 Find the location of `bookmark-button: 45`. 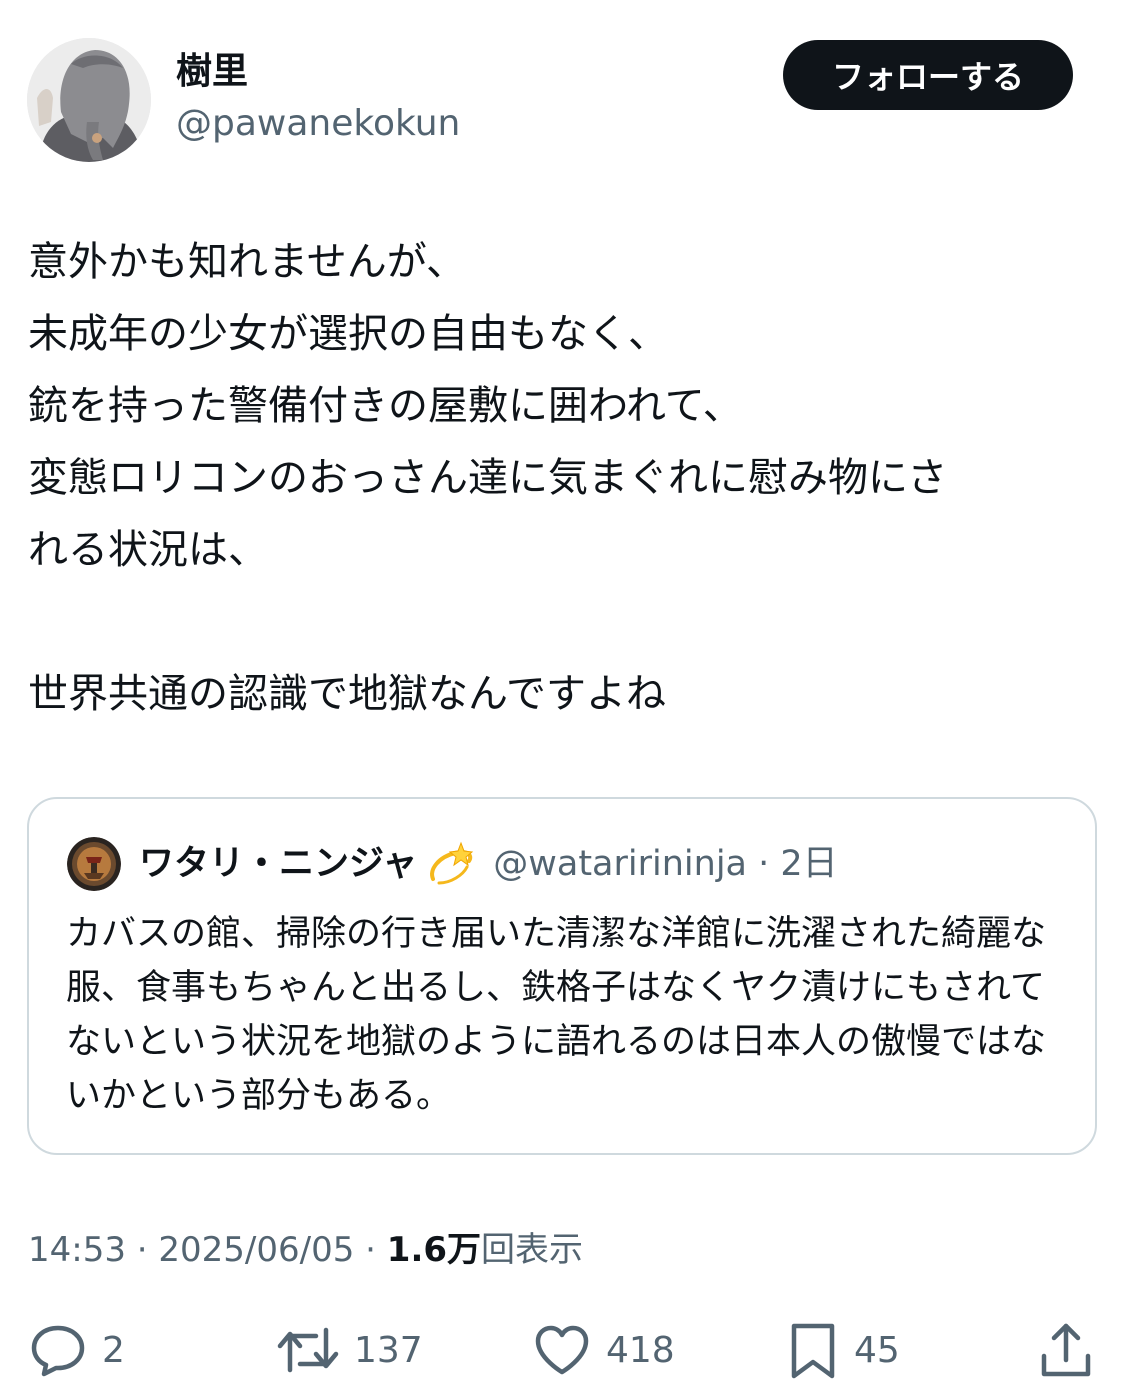

bookmark-button: 45 is located at coordinates (843, 1350).